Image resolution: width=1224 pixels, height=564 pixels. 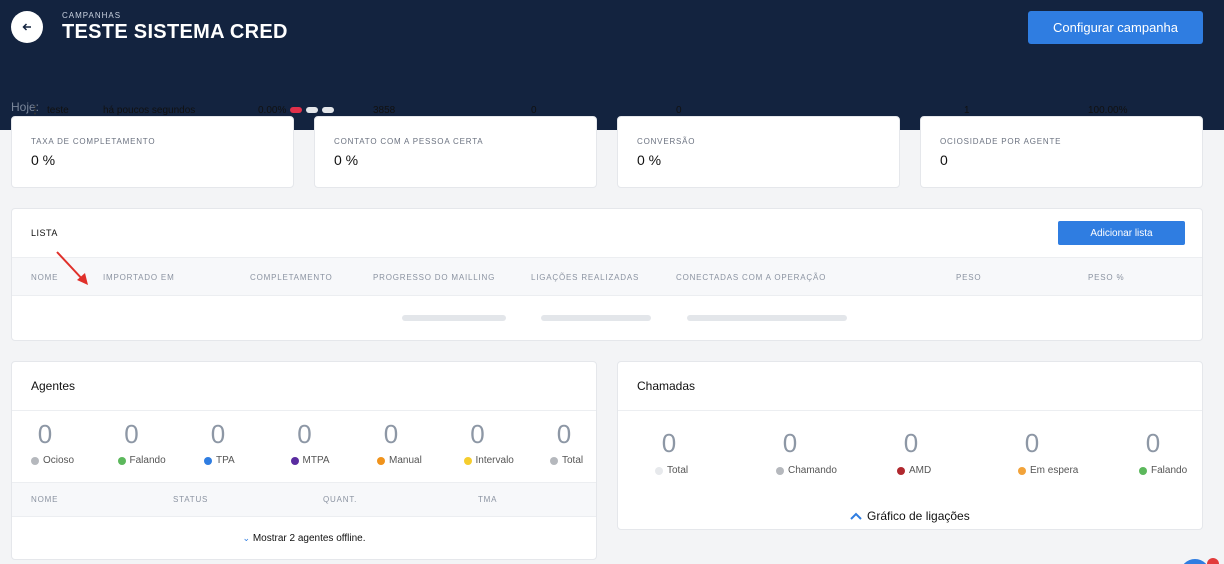 What do you see at coordinates (409, 141) in the screenshot?
I see `stat-label: CONTATO COM A PESSOA CERTA` at bounding box center [409, 141].